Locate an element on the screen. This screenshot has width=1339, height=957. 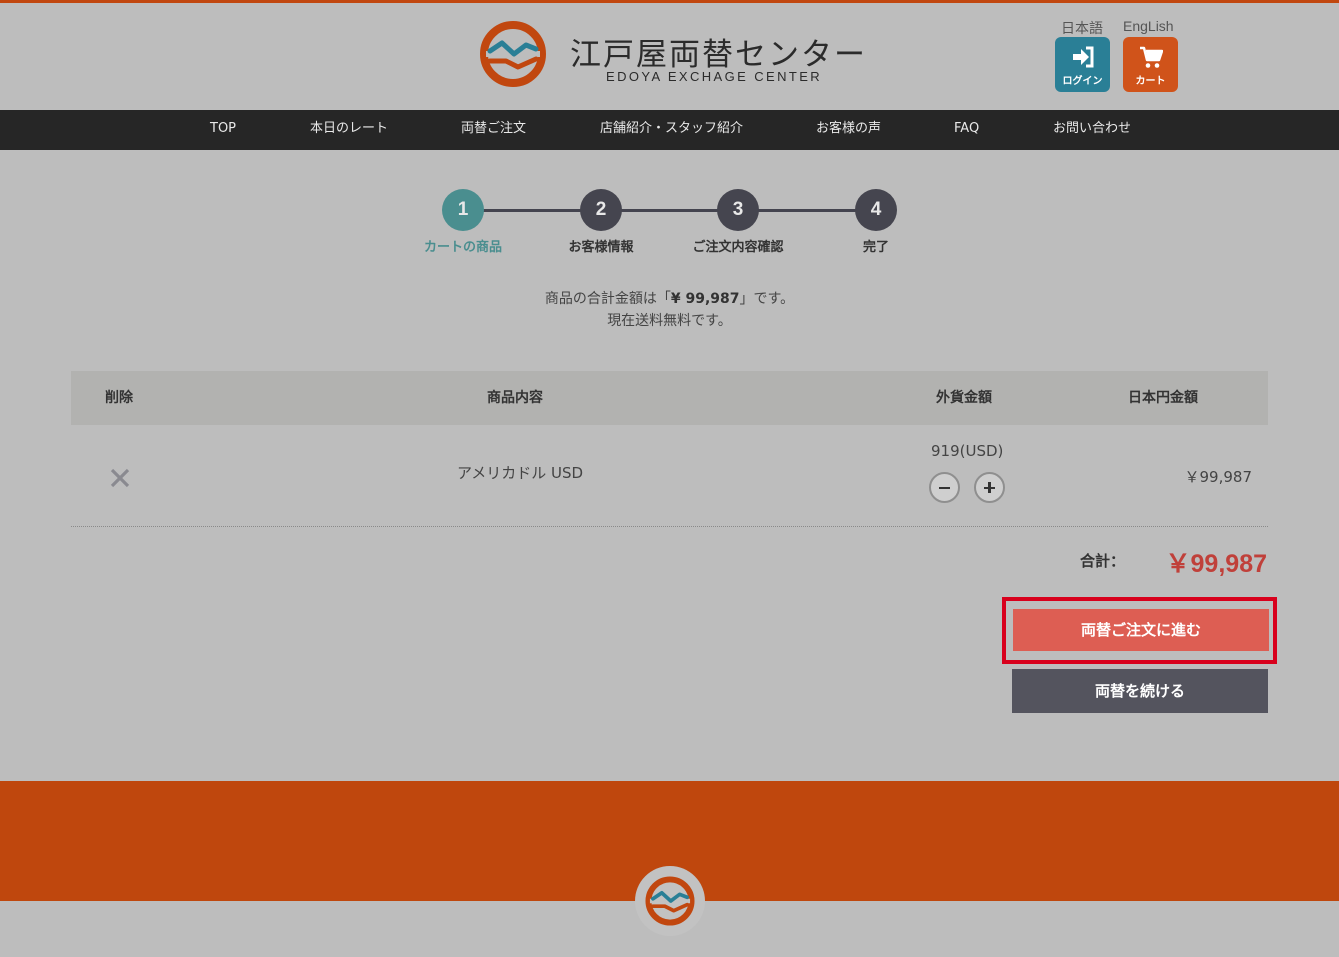
cart-icon is located at coordinates (1151, 57).